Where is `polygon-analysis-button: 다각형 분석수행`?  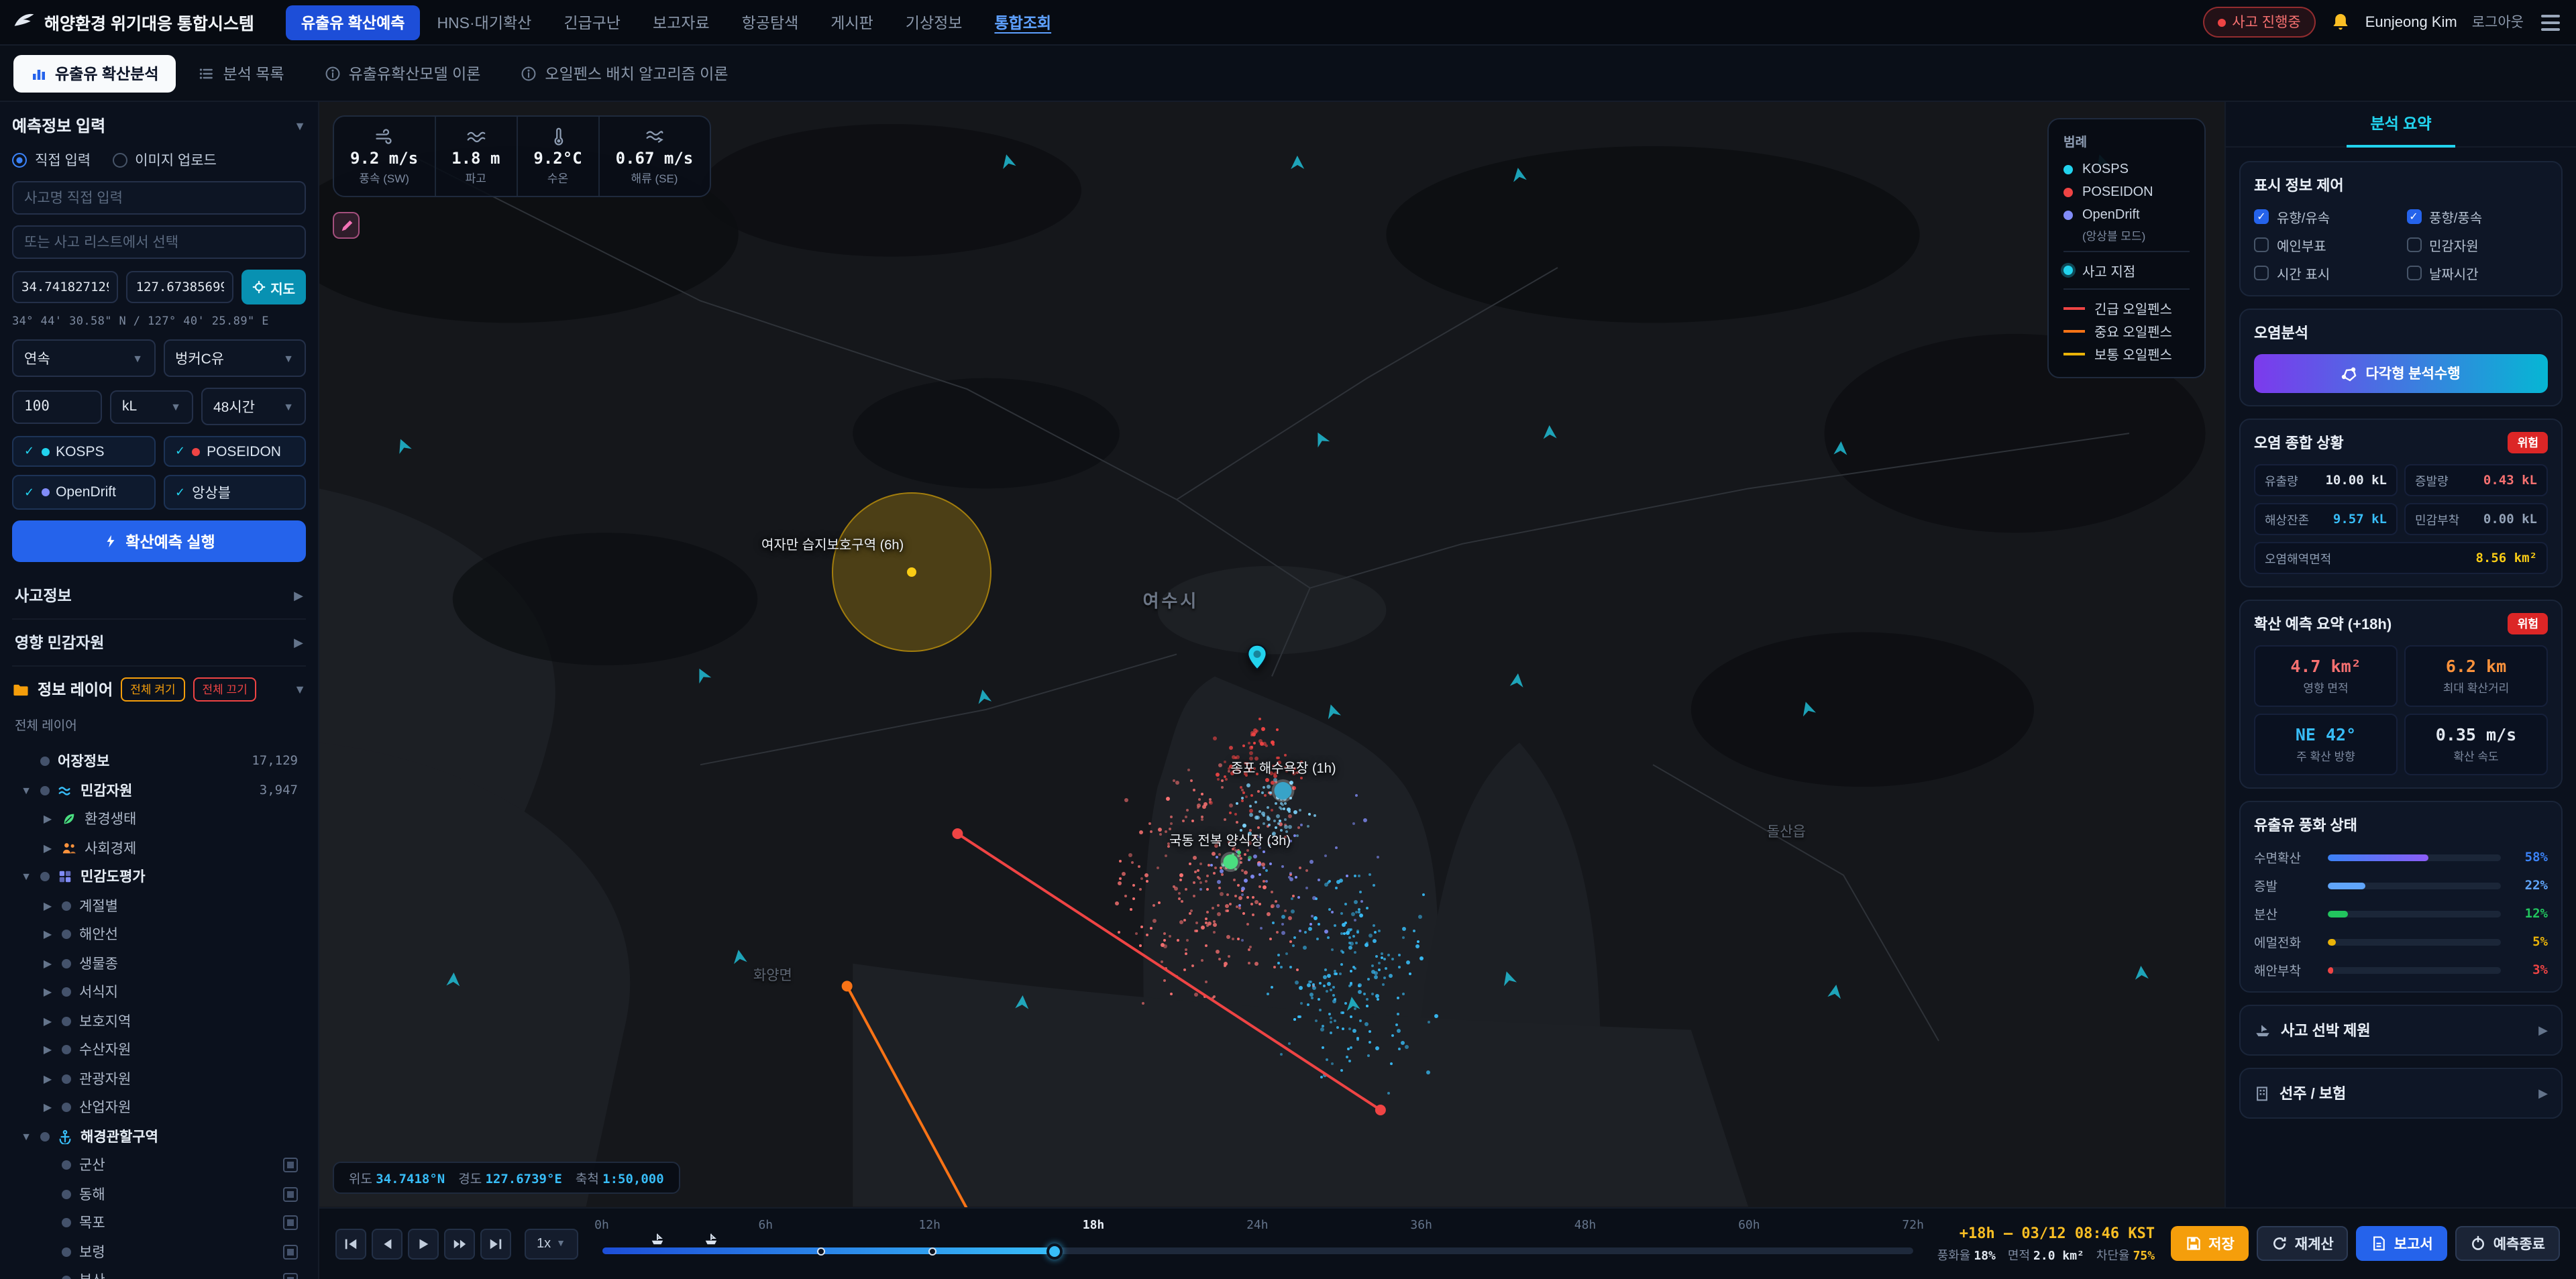
polygon-analysis-button: 다각형 분석수행 is located at coordinates (2401, 373).